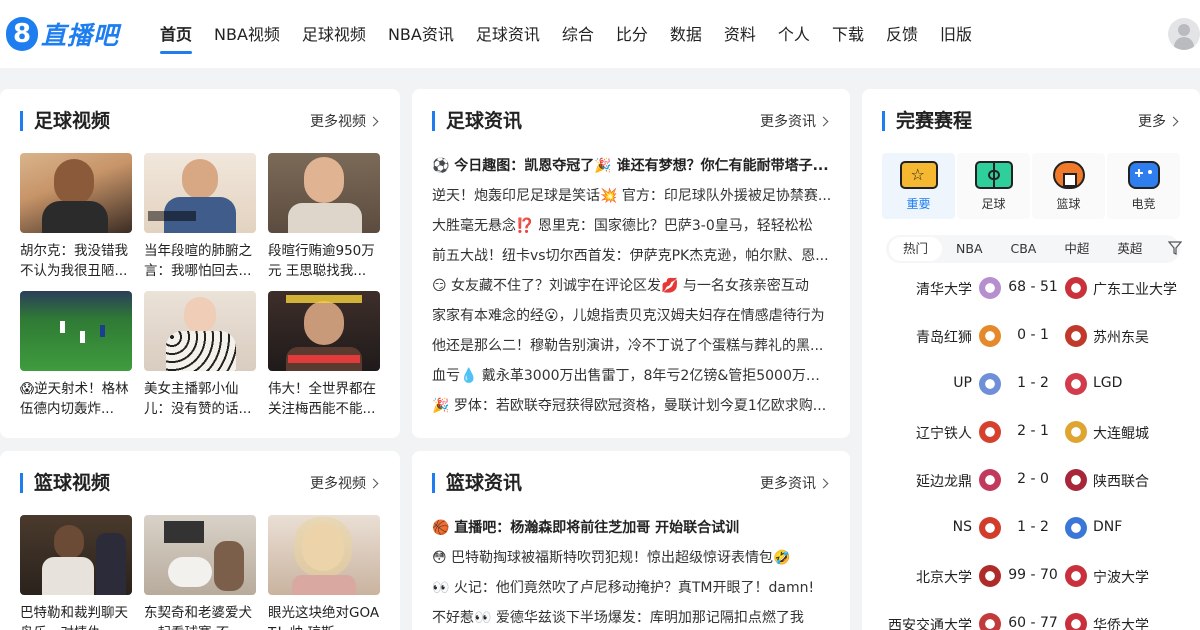 The width and height of the screenshot is (1200, 630). What do you see at coordinates (1121, 434) in the screenshot?
I see `away-team: 大连鲲城` at bounding box center [1121, 434].